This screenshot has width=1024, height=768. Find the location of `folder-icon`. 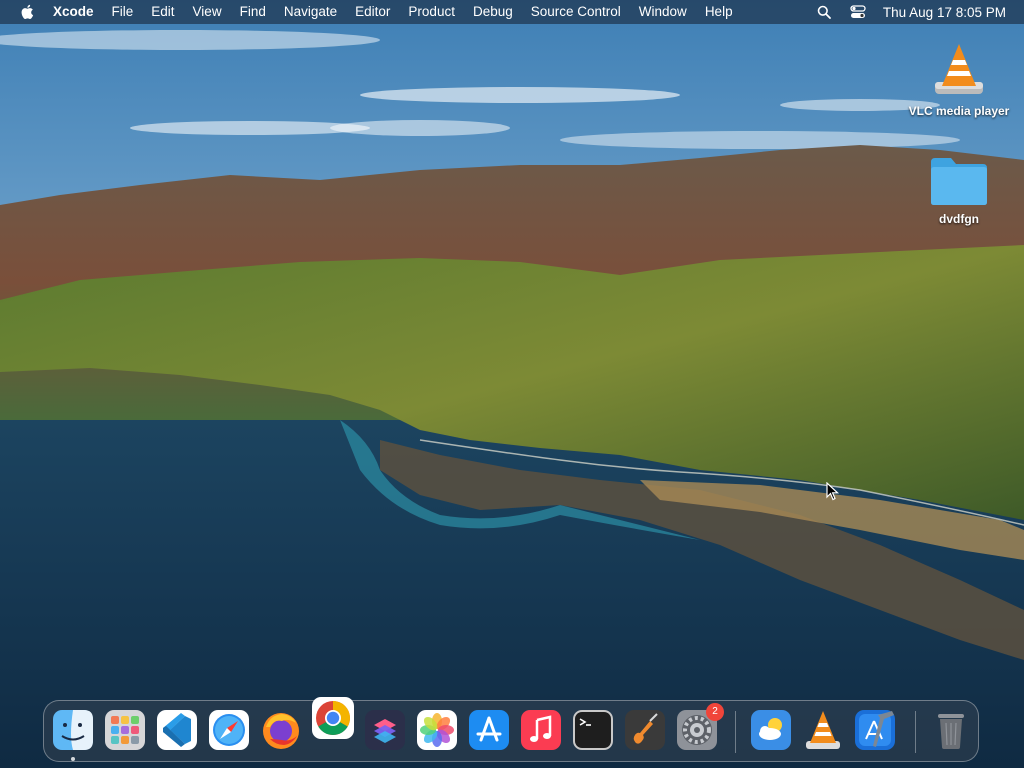

folder-icon is located at coordinates (959, 179).